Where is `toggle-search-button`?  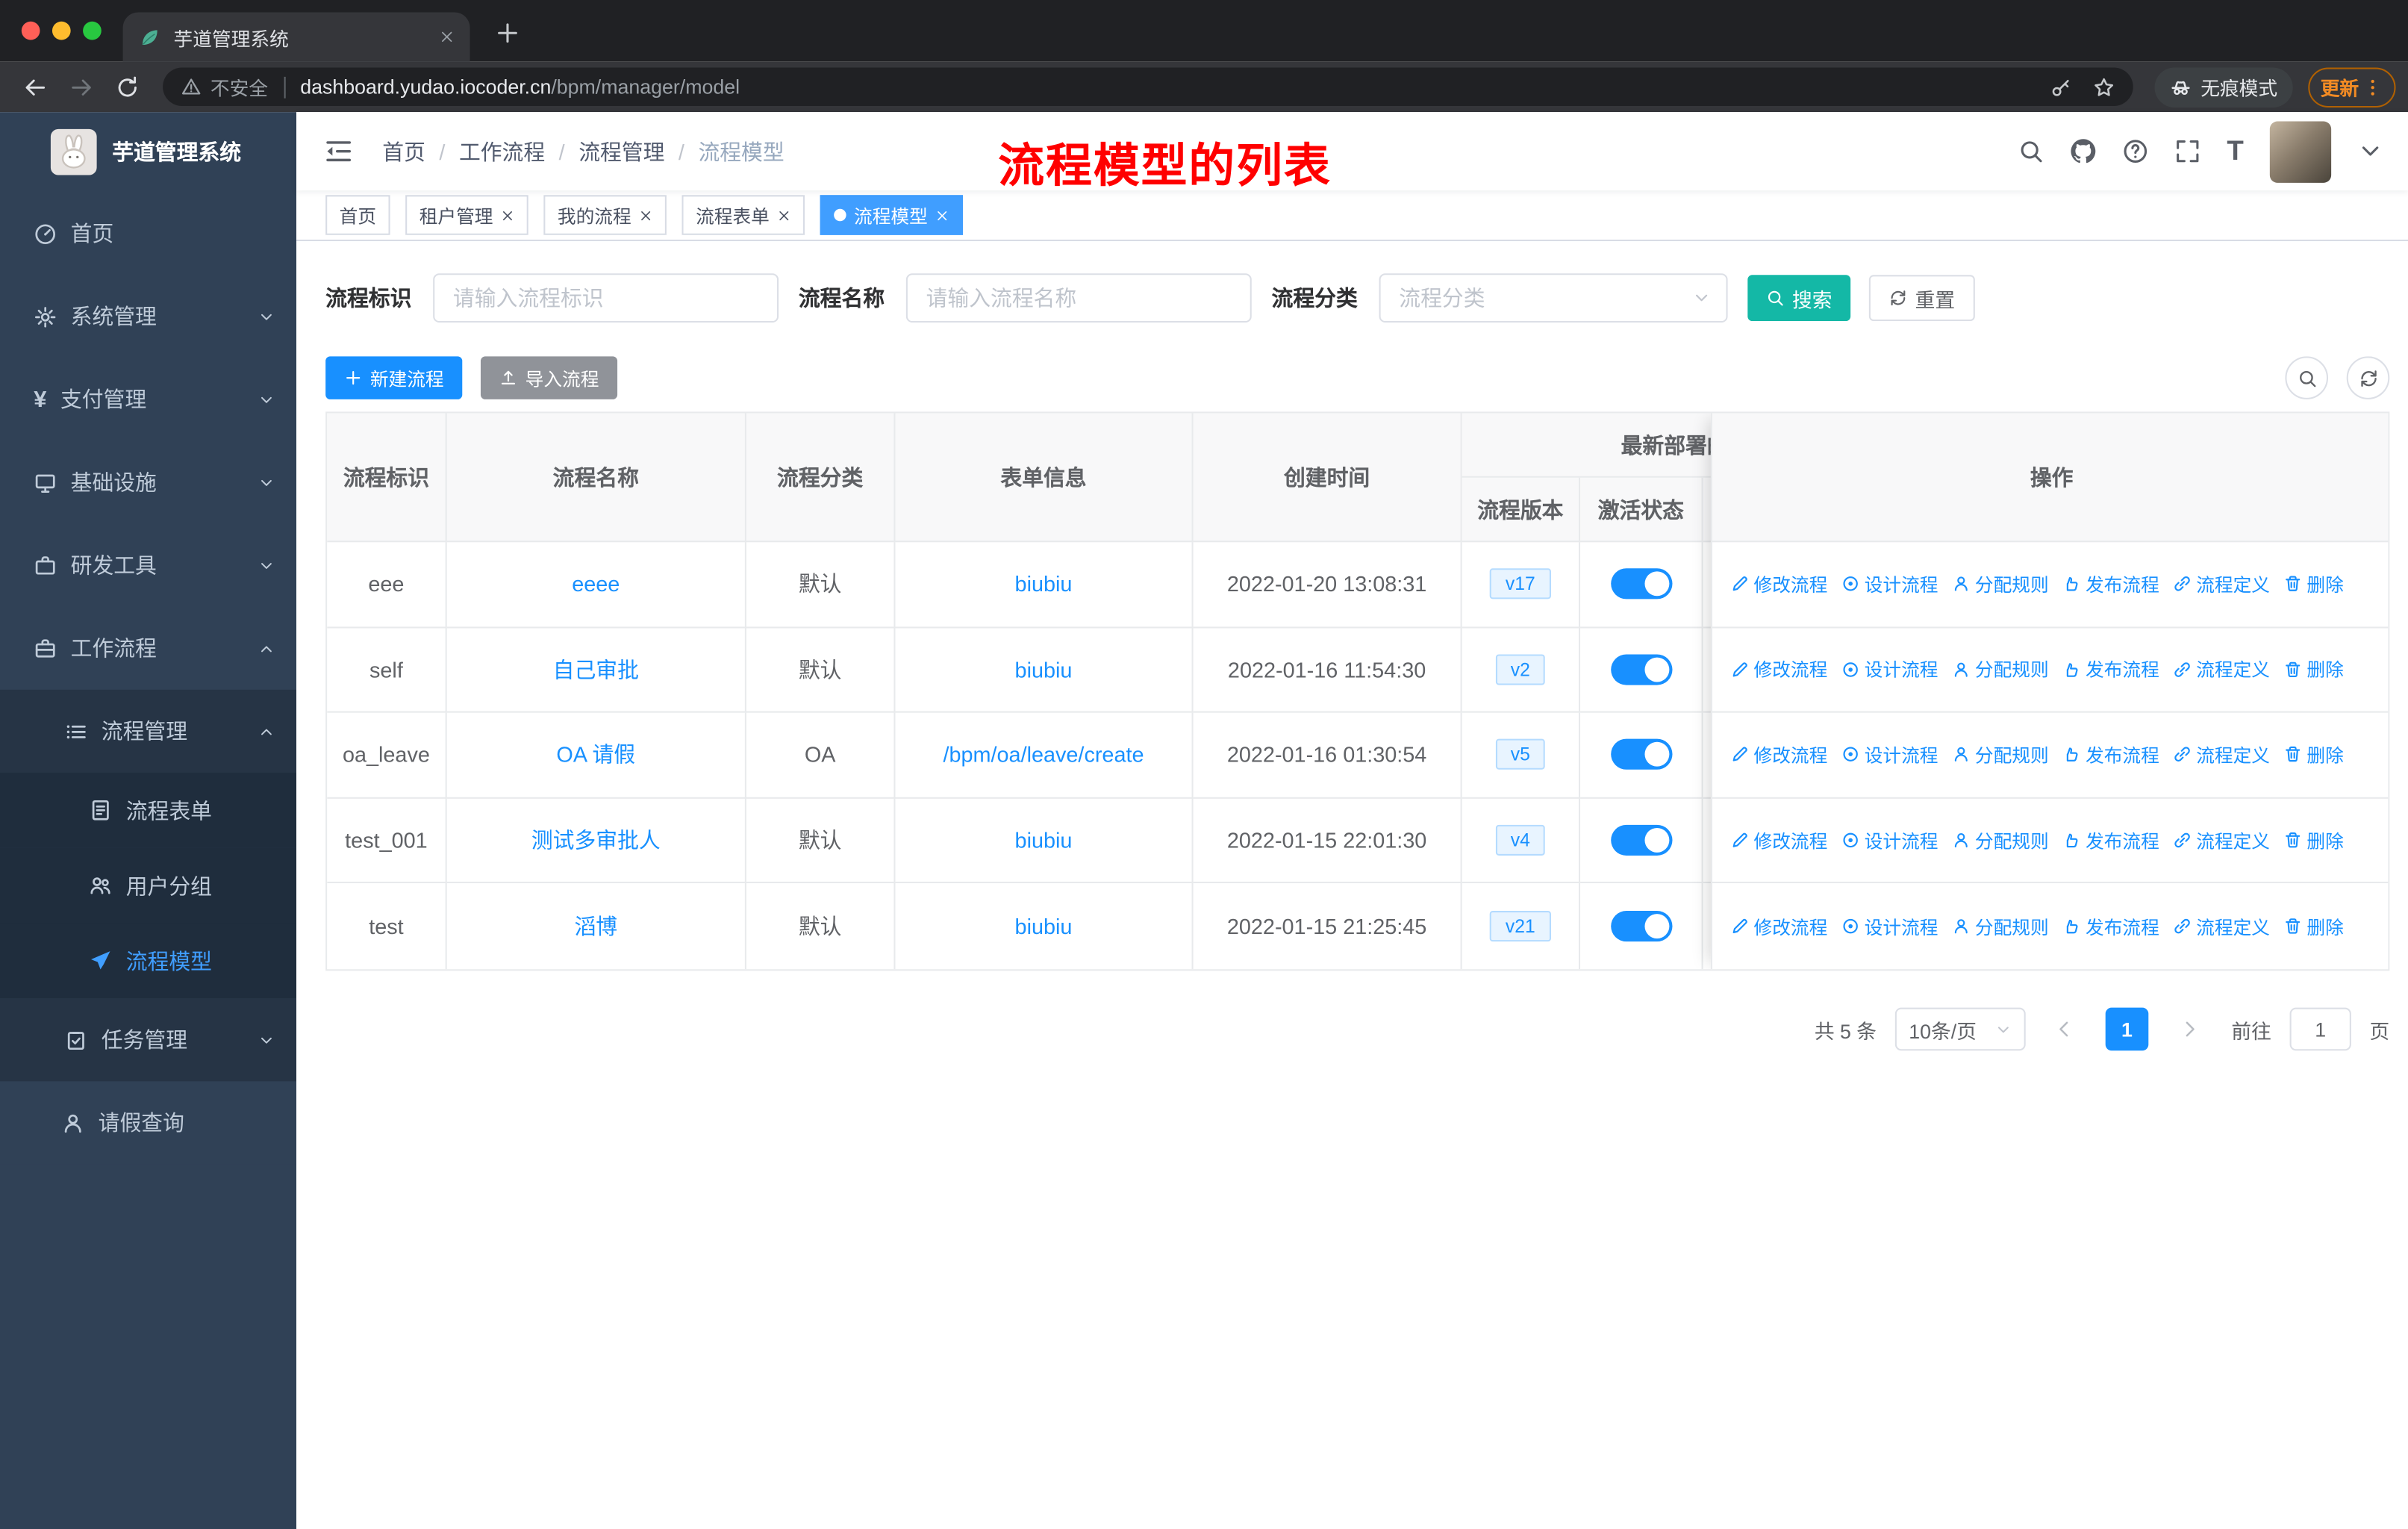
toggle-search-button is located at coordinates (2307, 377).